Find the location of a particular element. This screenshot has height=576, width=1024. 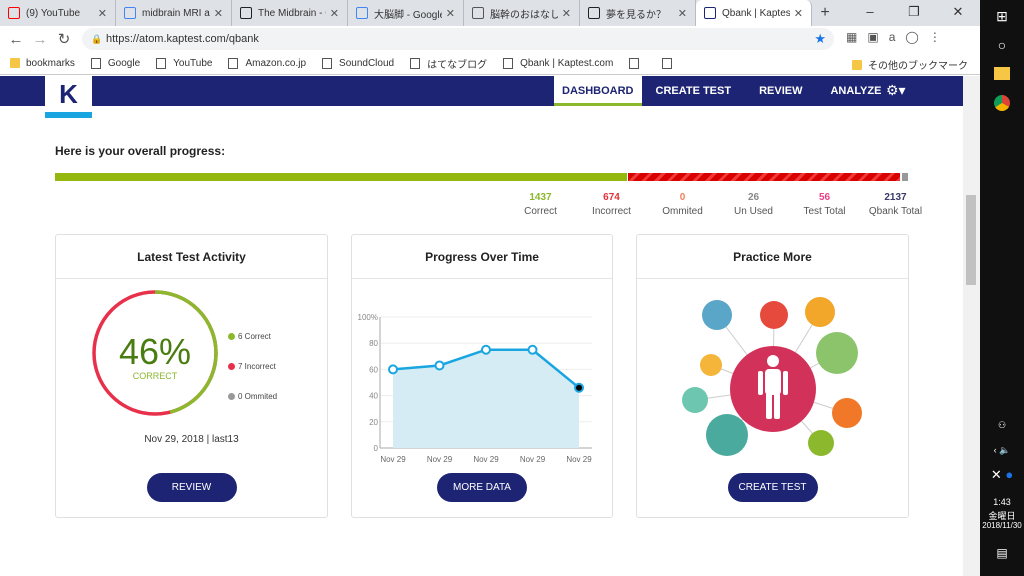

tab-title: 脳幹のおはなし | is located at coordinates (524, 15).